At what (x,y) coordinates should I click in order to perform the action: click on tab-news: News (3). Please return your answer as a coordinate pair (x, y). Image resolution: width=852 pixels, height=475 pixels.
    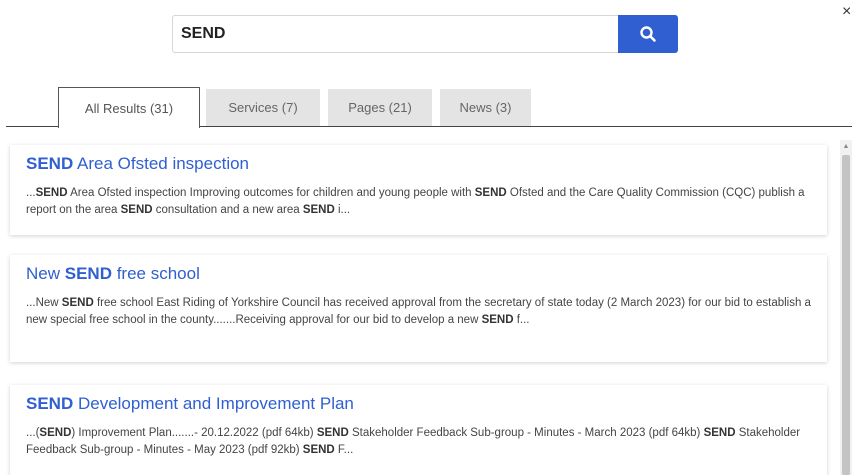
    Looking at the image, I should click on (485, 107).